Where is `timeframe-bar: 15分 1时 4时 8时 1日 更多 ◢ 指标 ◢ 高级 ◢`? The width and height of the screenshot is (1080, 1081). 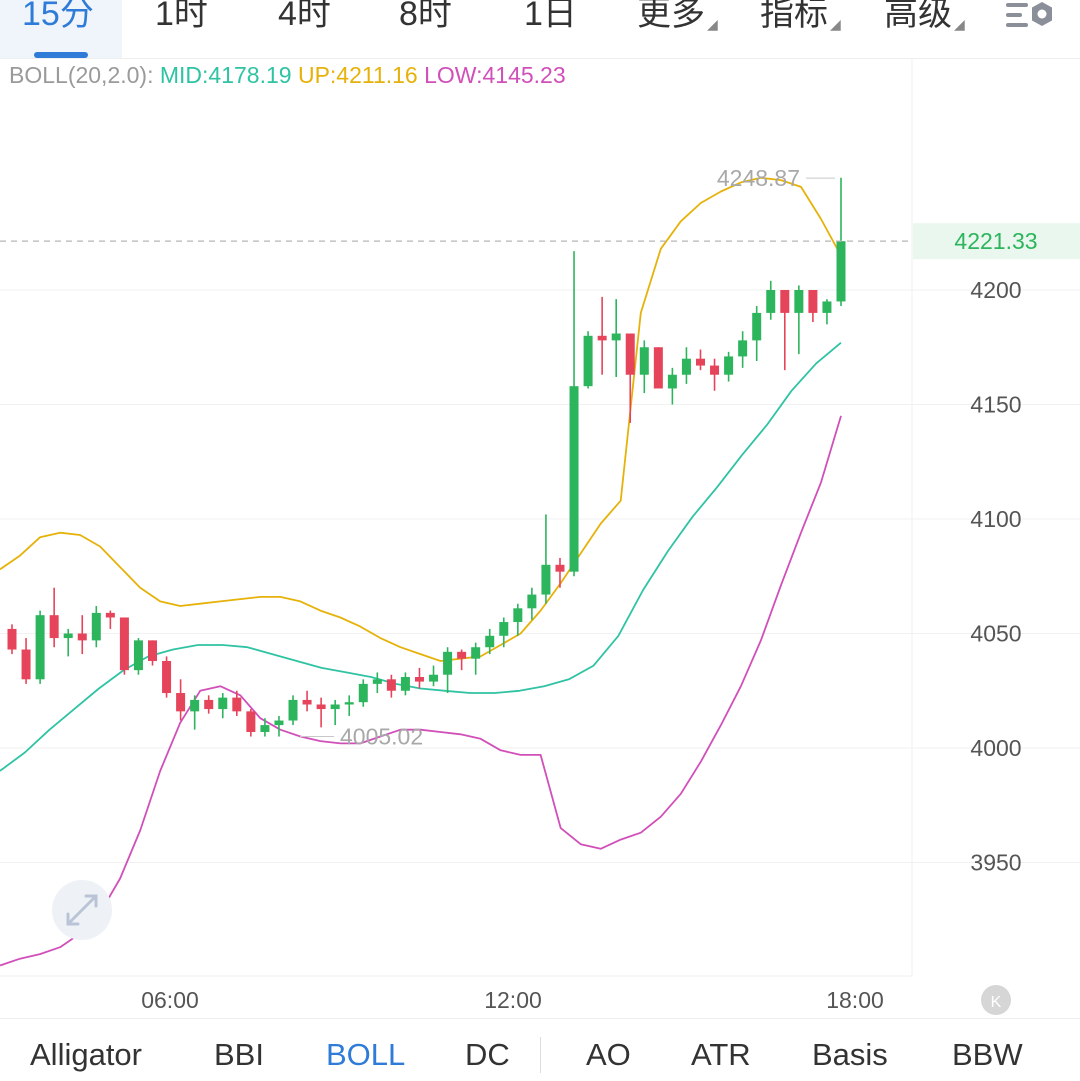
timeframe-bar: 15分 1时 4时 8时 1日 更多 ◢ 指标 ◢ 高级 ◢ is located at coordinates (540, 29).